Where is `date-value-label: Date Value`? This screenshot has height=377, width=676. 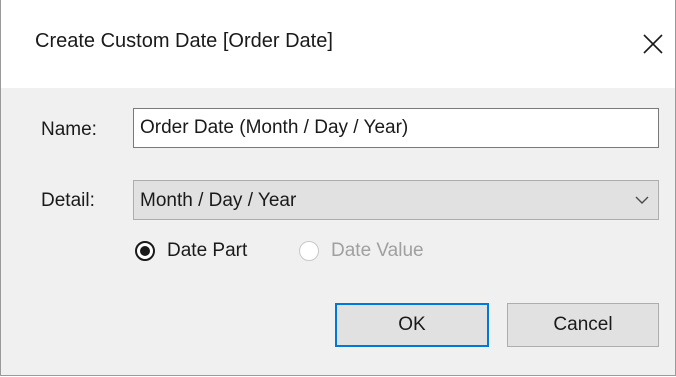 date-value-label: Date Value is located at coordinates (377, 250).